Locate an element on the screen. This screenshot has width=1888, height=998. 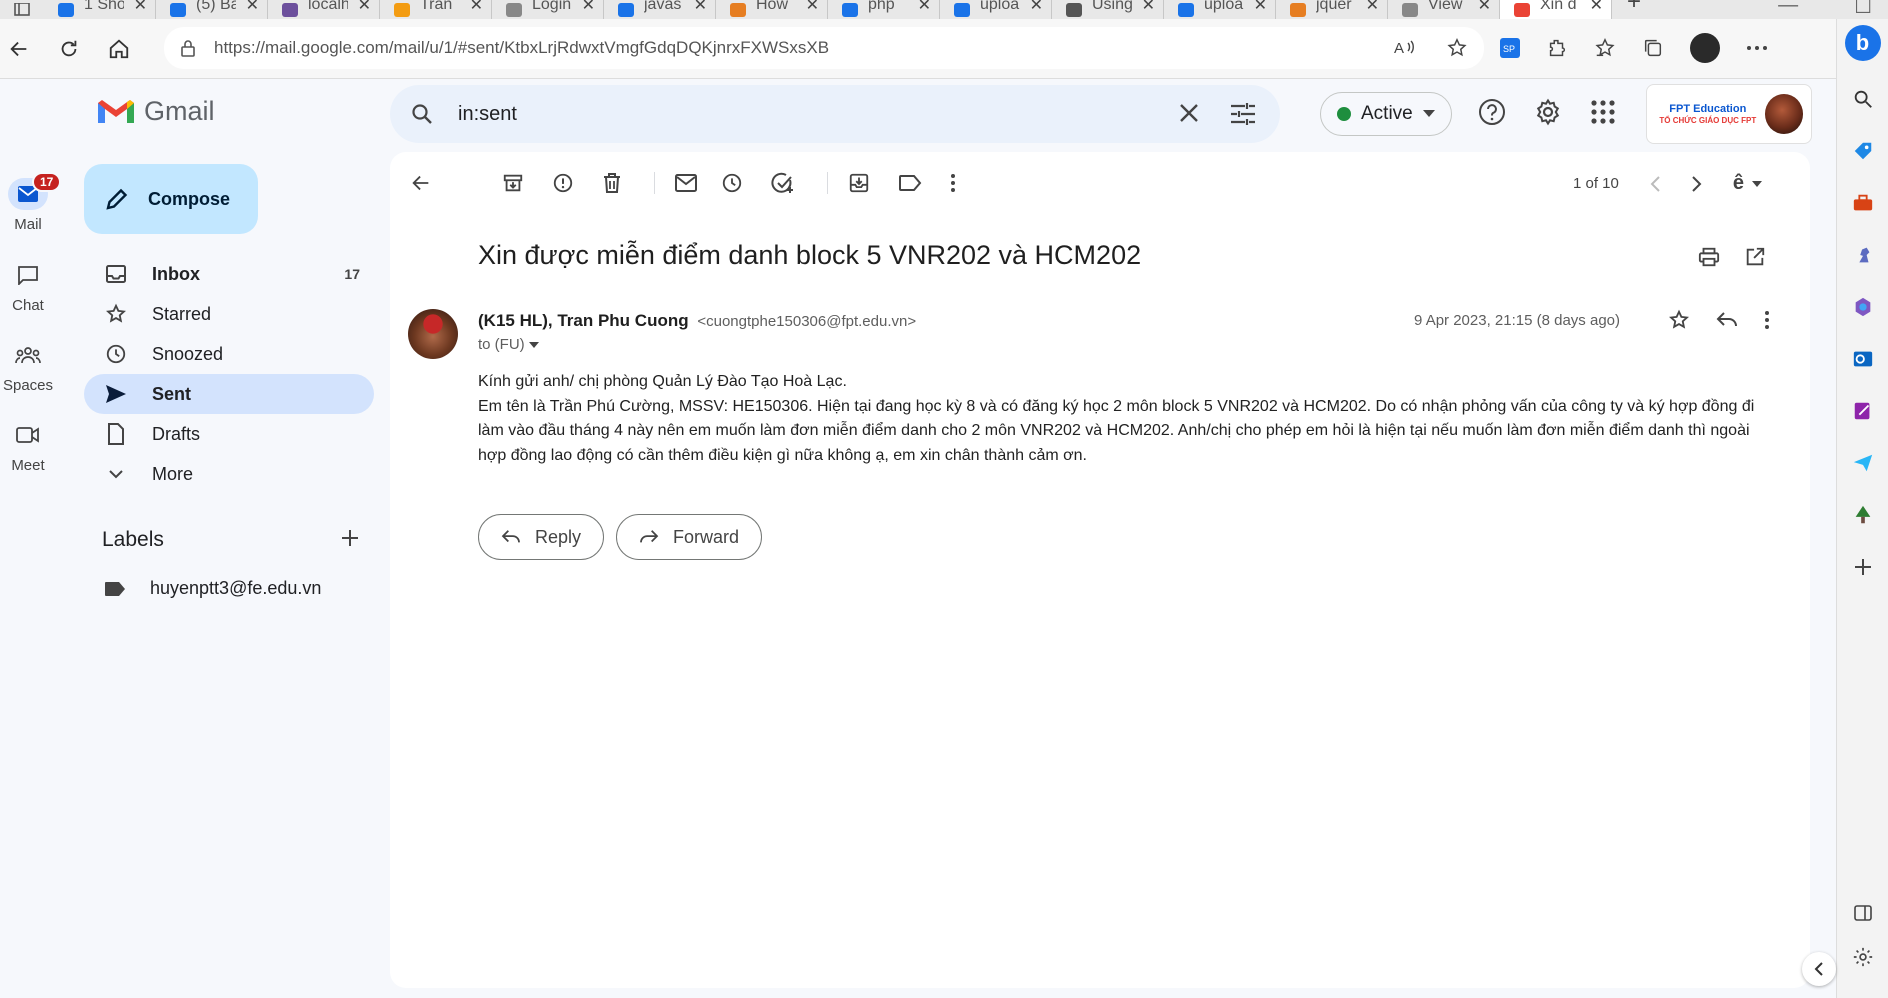
maximize-icon: ☐ is located at coordinates (1863, 9).